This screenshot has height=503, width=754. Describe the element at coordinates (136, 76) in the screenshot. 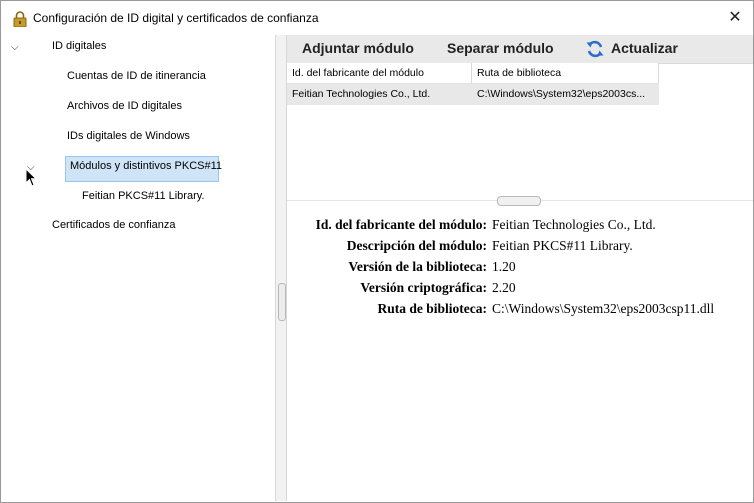

I see `tree-item-roaming-ids: Cuentas de ID de itinerancia` at that location.